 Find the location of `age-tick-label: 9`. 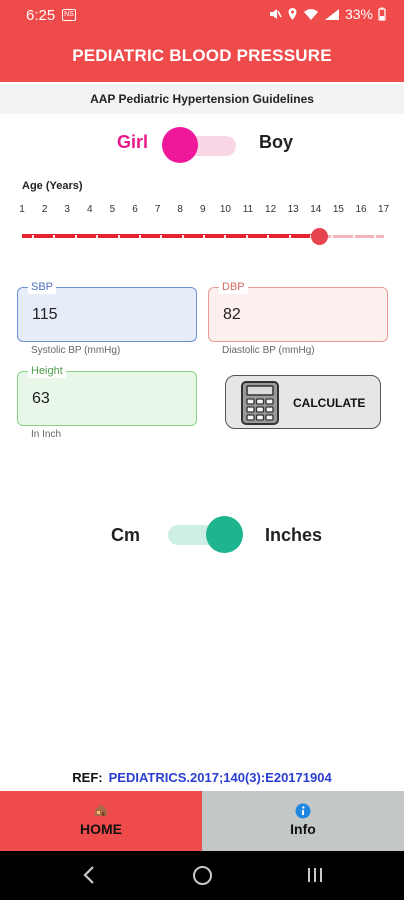

age-tick-label: 9 is located at coordinates (203, 209).